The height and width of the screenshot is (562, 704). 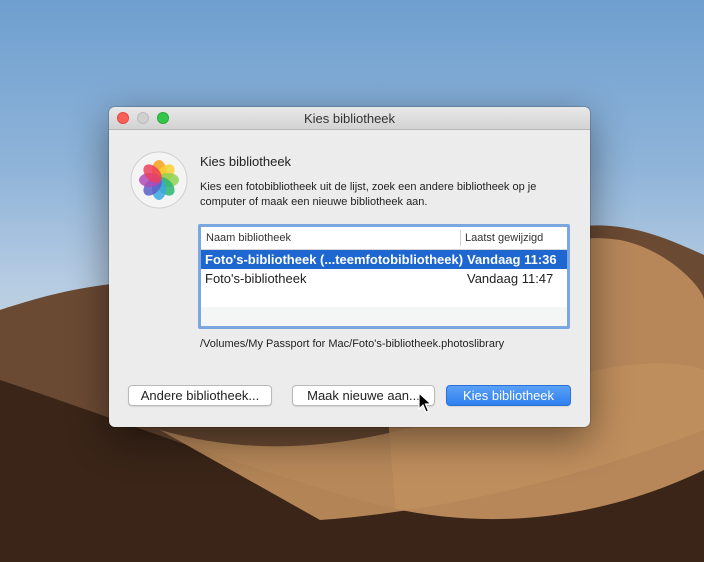 What do you see at coordinates (384, 238) in the screenshot?
I see `table-header: Naam bibliotheek Laatst gewijzigd` at bounding box center [384, 238].